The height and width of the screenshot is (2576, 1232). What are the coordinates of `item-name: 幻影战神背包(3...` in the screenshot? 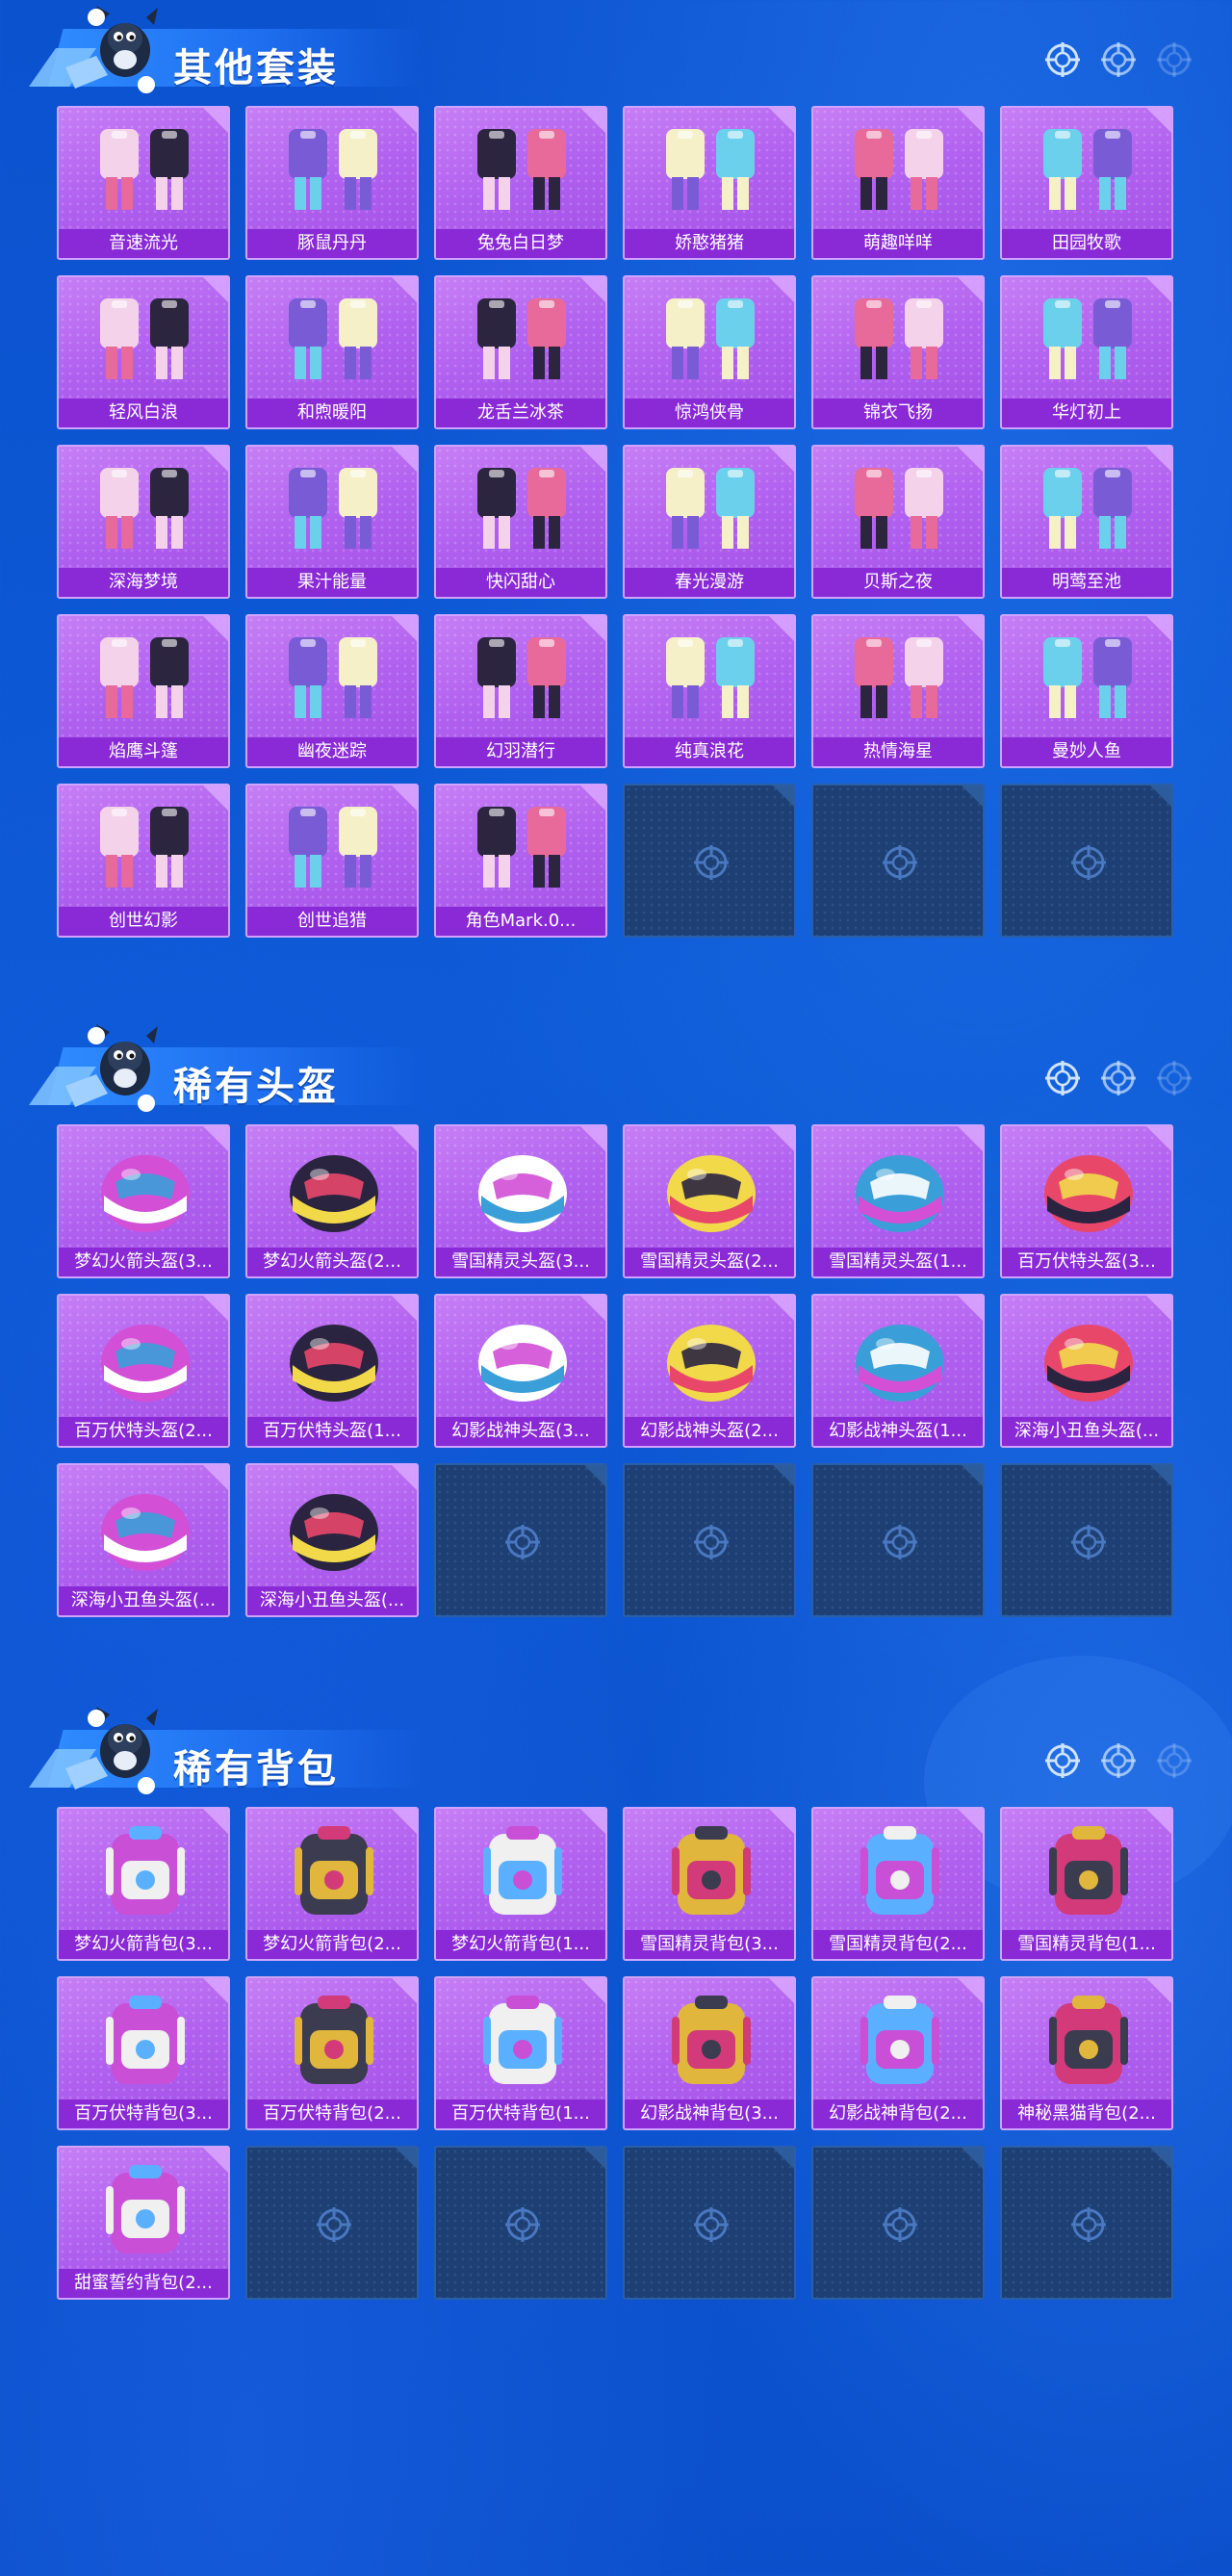 It's located at (709, 2113).